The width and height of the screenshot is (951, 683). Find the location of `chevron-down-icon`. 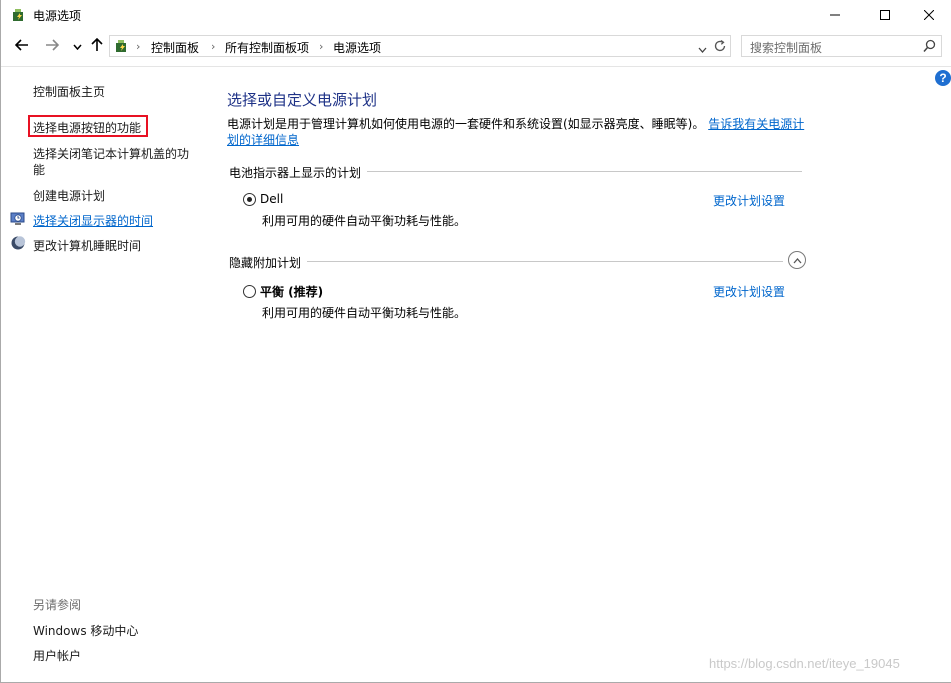

chevron-down-icon is located at coordinates (77, 46).